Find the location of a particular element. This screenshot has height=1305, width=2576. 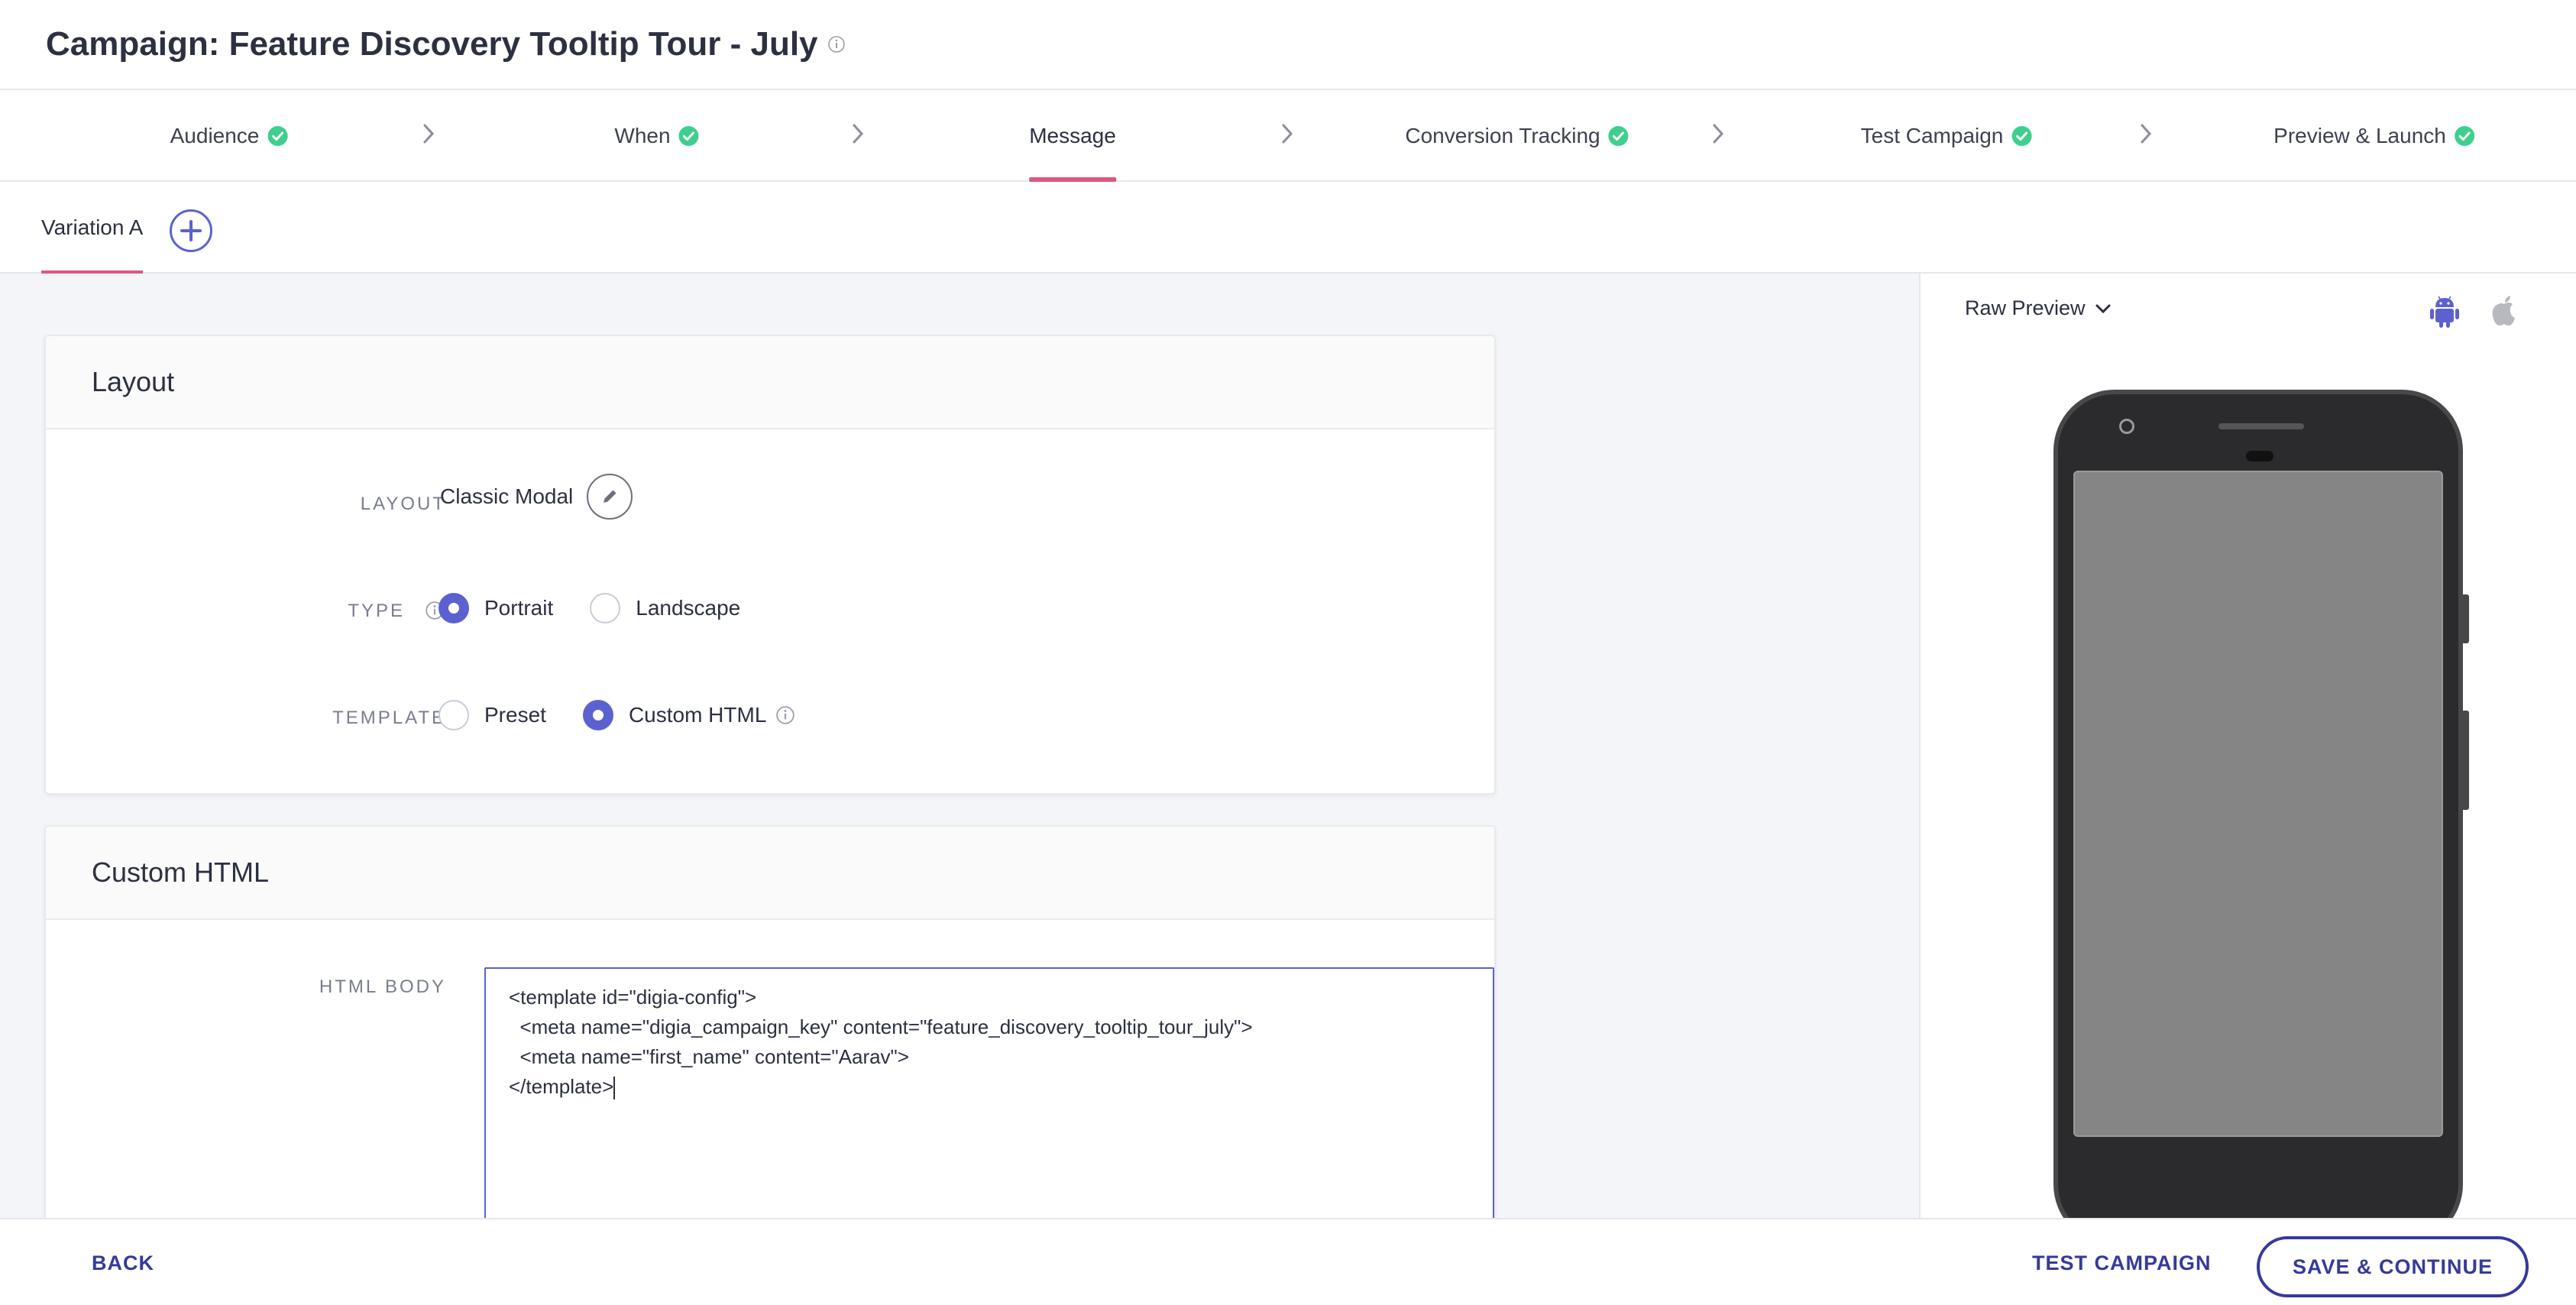

html-body-label: HTML BODY is located at coordinates (382, 987).